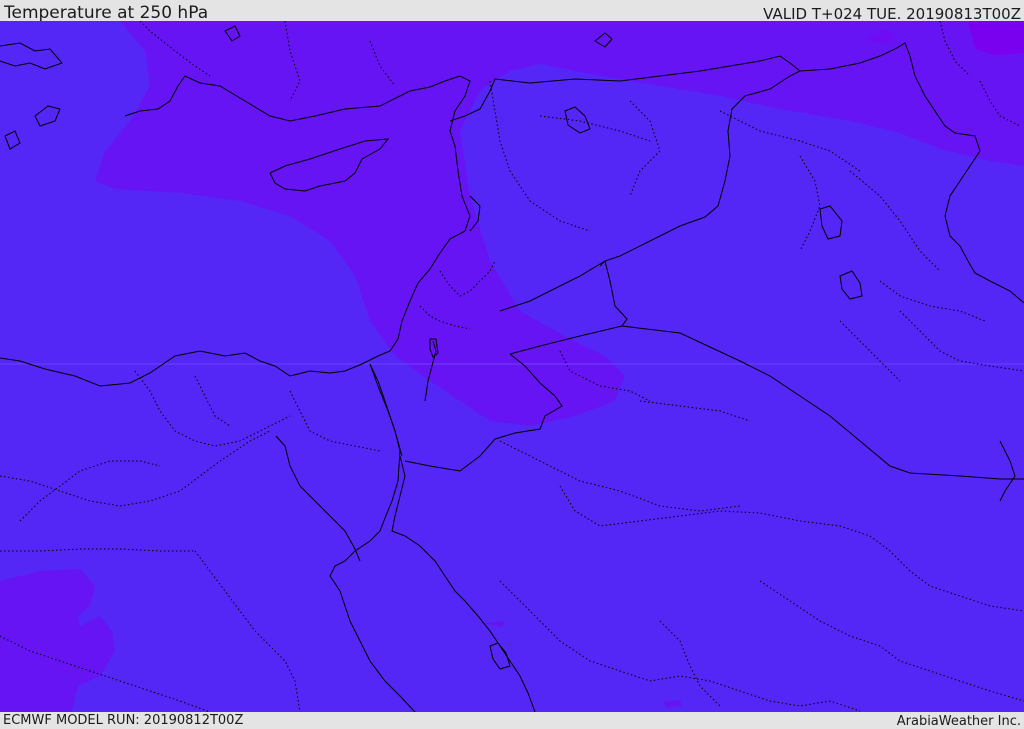 This screenshot has width=1024, height=729. I want to click on model-run-label: ECMWF MODEL RUN: 20190812T00Z, so click(123, 720).